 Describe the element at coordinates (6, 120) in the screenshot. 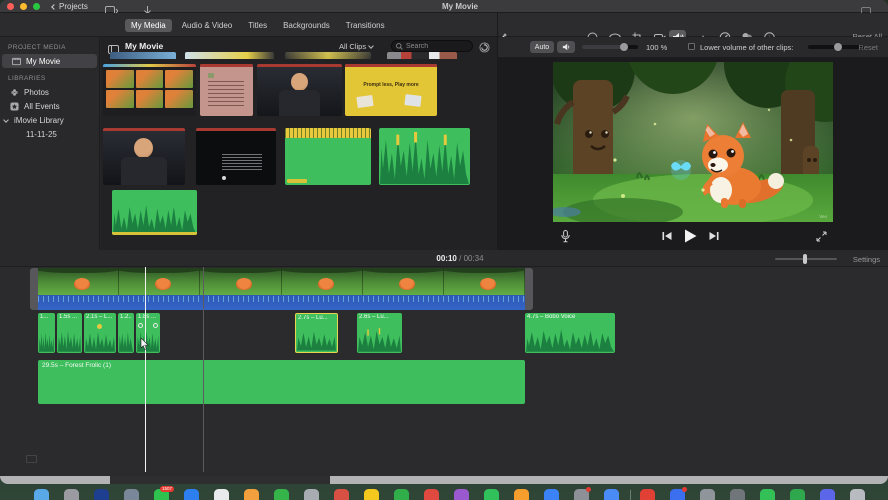

I see `disclosure-chevron-icon` at that location.